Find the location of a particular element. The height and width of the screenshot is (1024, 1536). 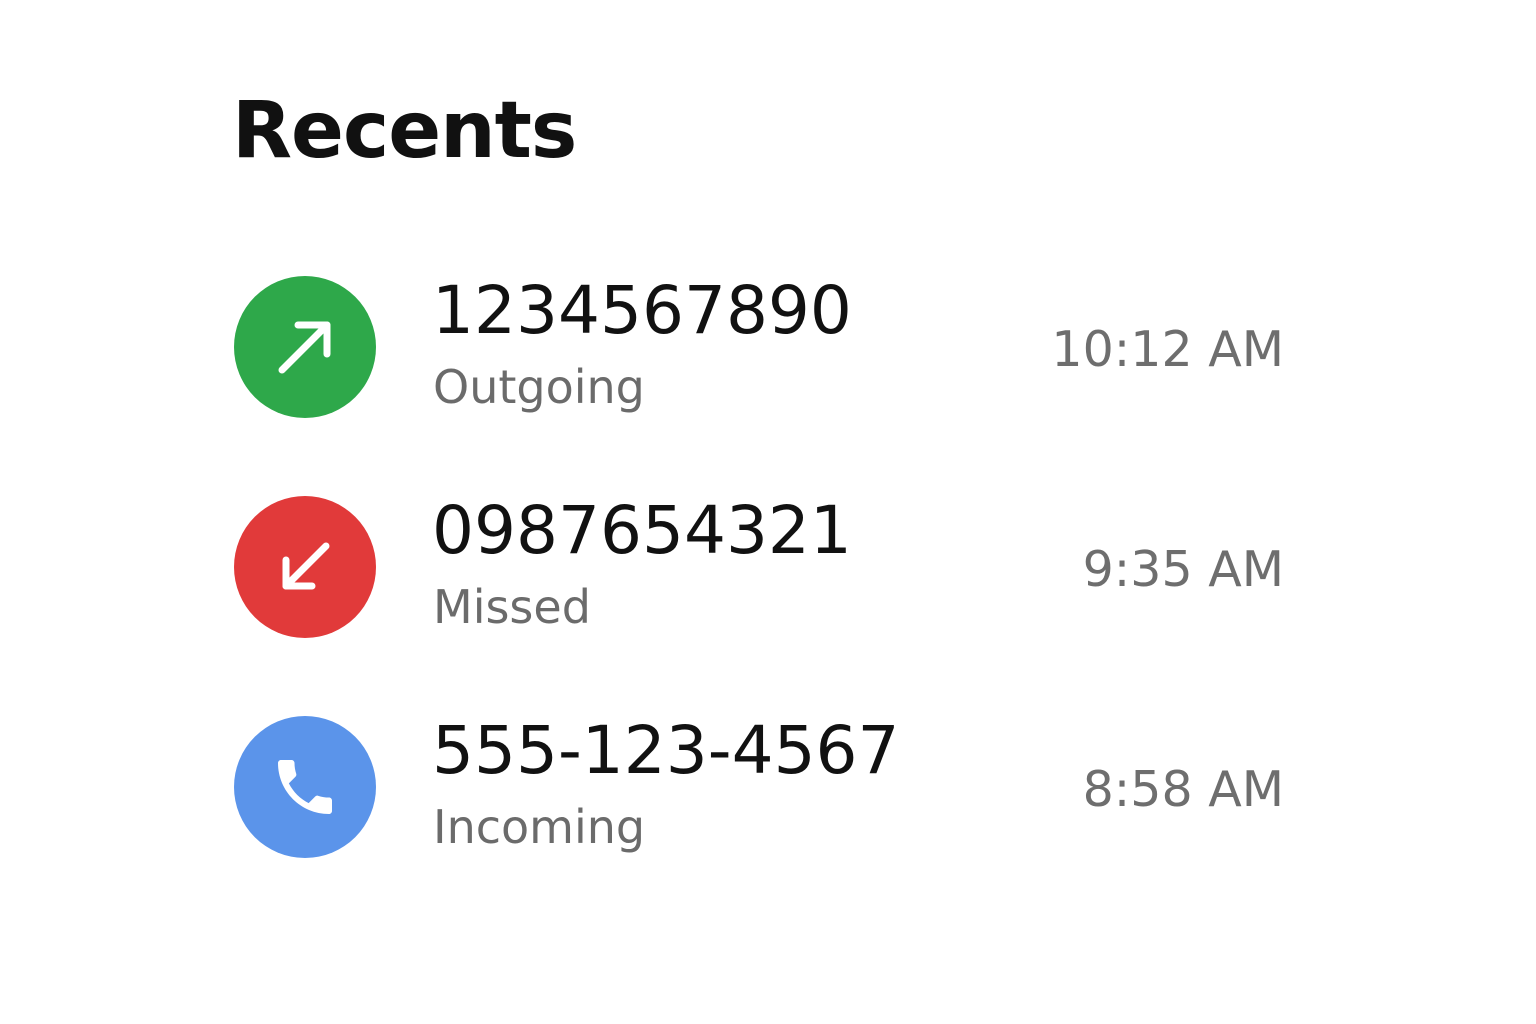

call-row-outgoing: 1234567890 Outgoing 10:12 AM is located at coordinates (765, 347).